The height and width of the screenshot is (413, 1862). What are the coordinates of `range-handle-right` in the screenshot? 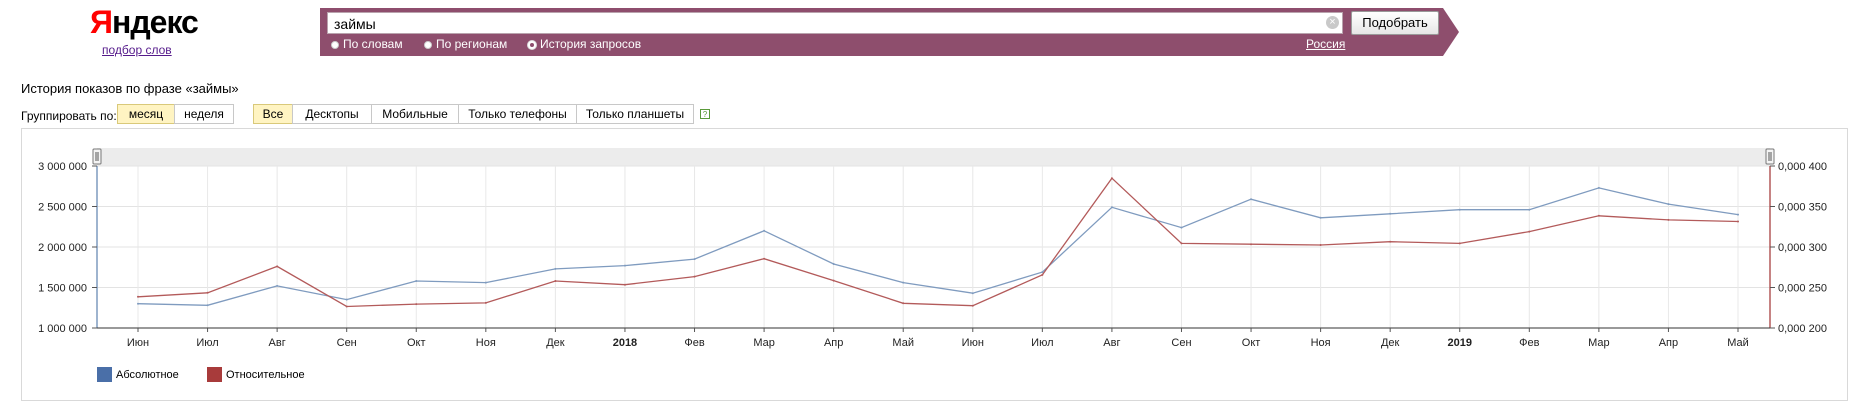 It's located at (1770, 156).